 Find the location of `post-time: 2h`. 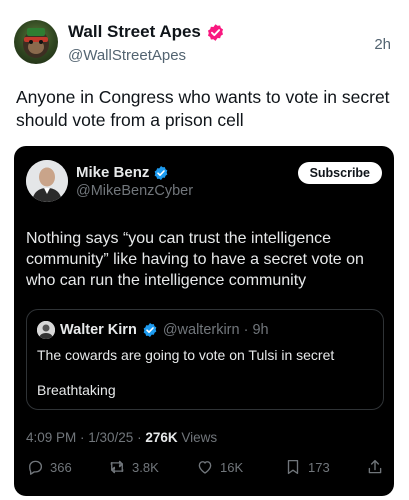

post-time: 2h is located at coordinates (382, 44).